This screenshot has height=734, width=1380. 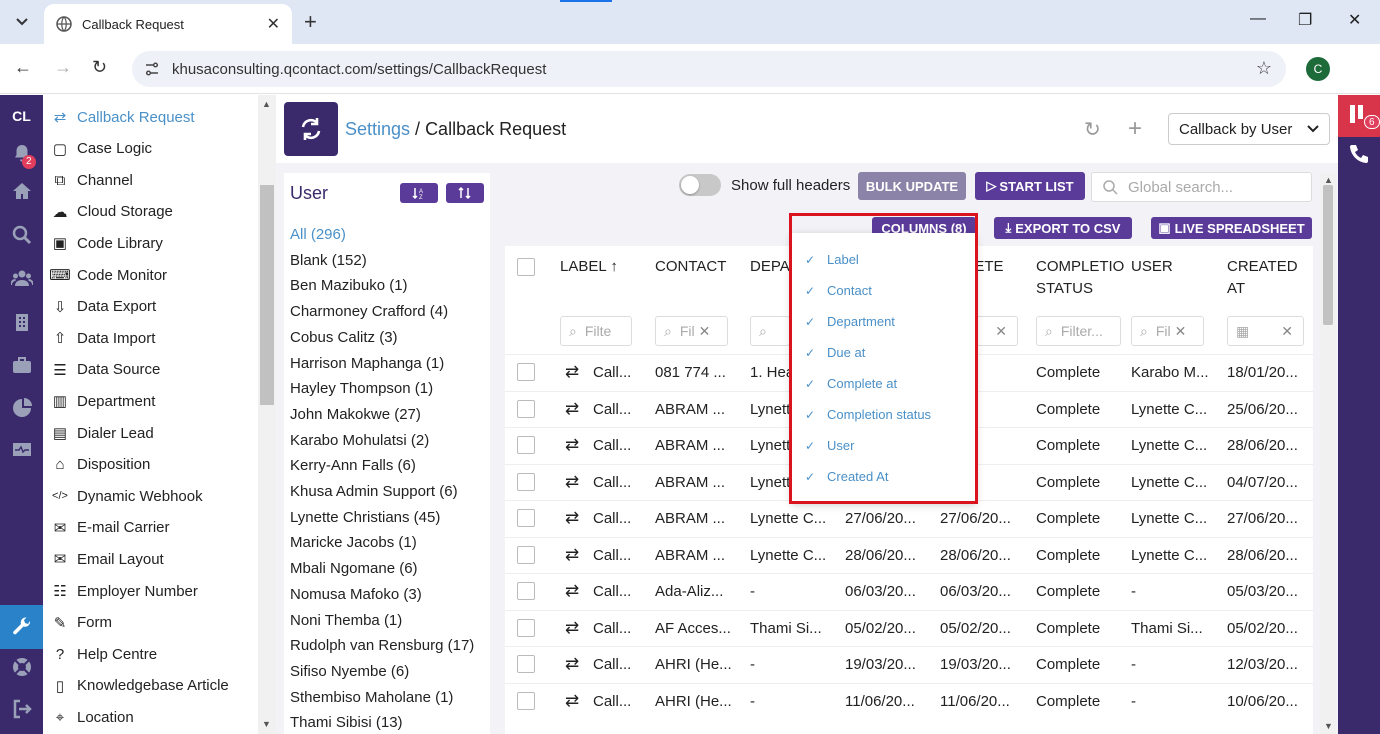 I want to click on monitor-icon, so click(x=21, y=451).